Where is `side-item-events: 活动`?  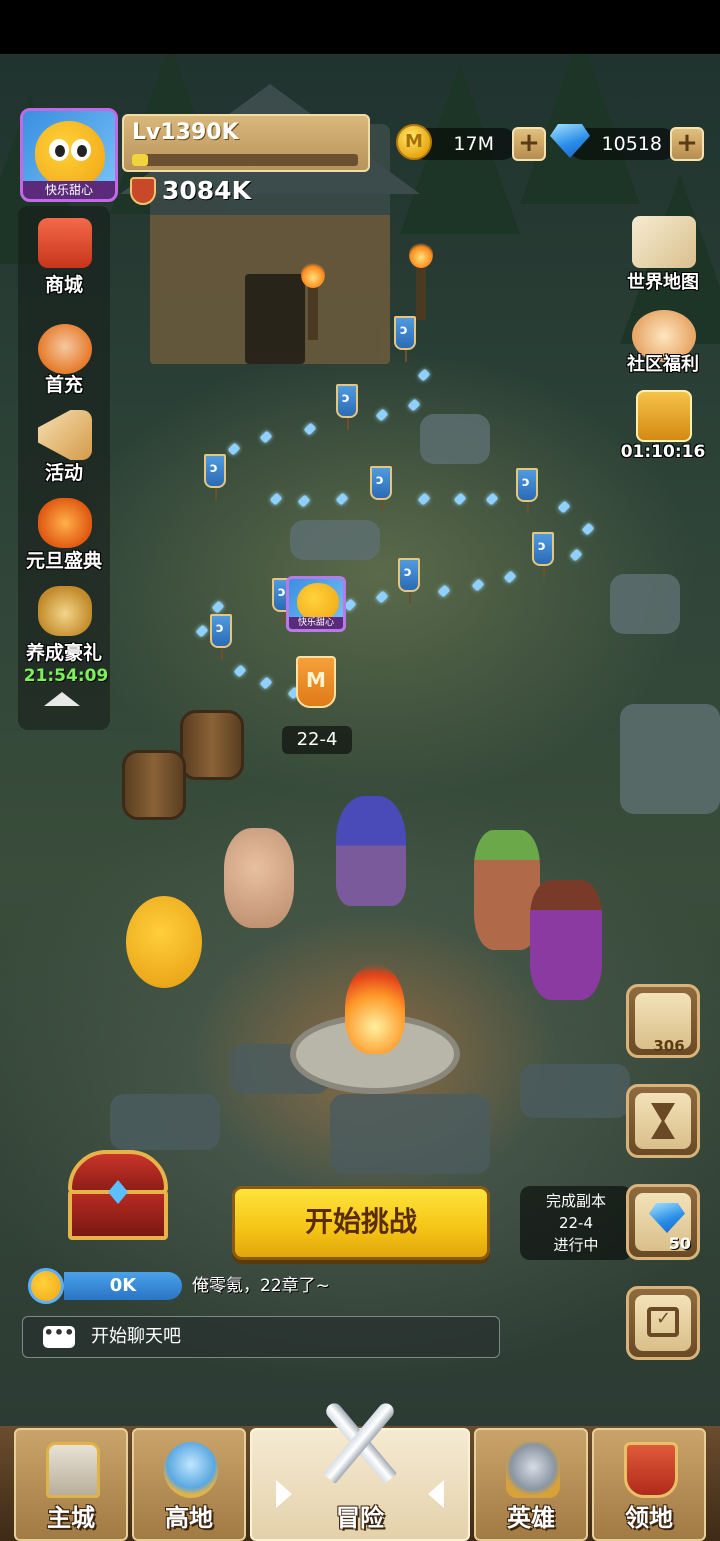
side-item-events: 活动 is located at coordinates (64, 447).